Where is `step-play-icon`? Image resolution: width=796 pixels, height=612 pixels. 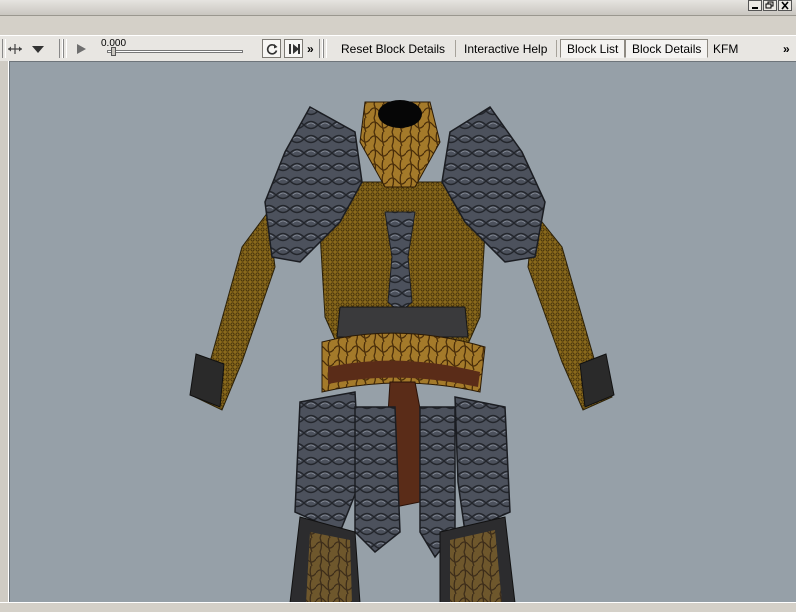 step-play-icon is located at coordinates (293, 48).